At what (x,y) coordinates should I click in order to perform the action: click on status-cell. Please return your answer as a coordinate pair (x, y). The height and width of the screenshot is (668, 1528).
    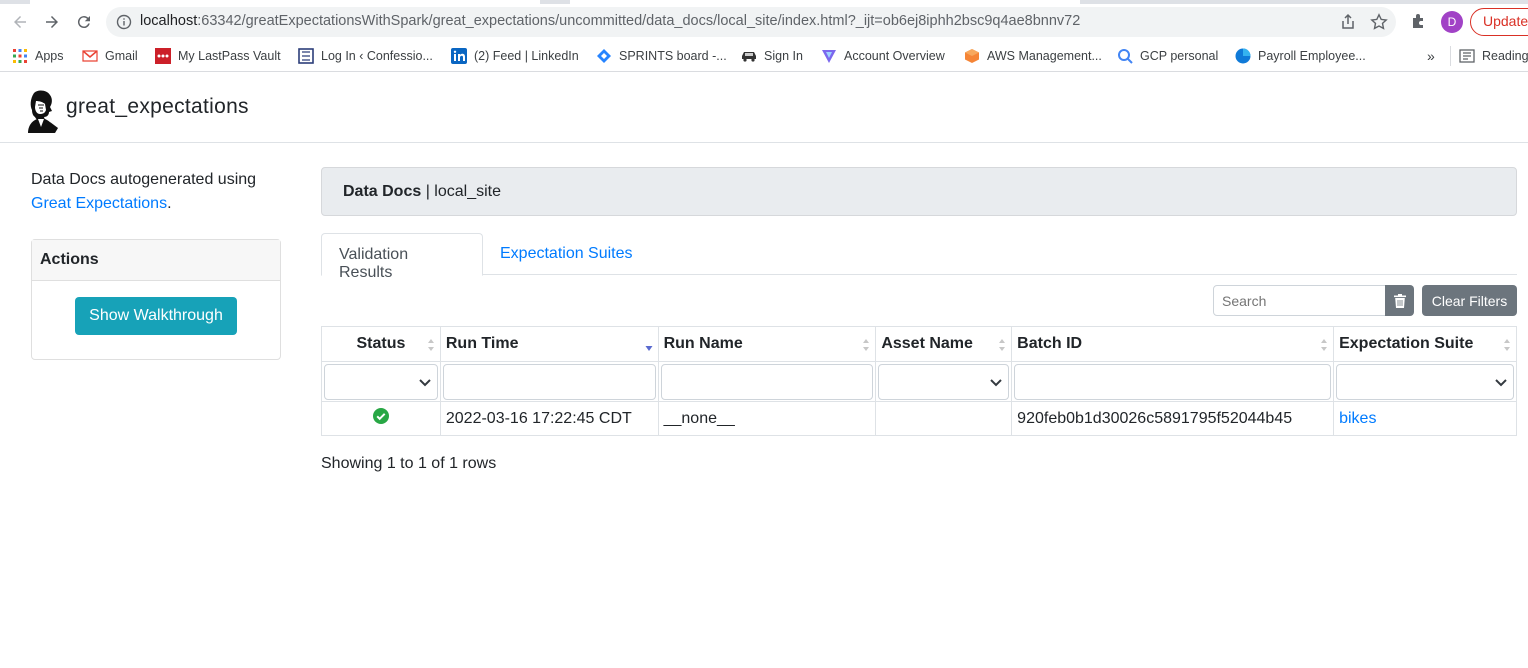
    Looking at the image, I should click on (381, 418).